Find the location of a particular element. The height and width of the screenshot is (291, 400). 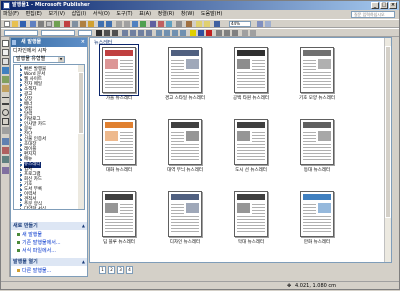

line-tool-icon is located at coordinates (5, 97).